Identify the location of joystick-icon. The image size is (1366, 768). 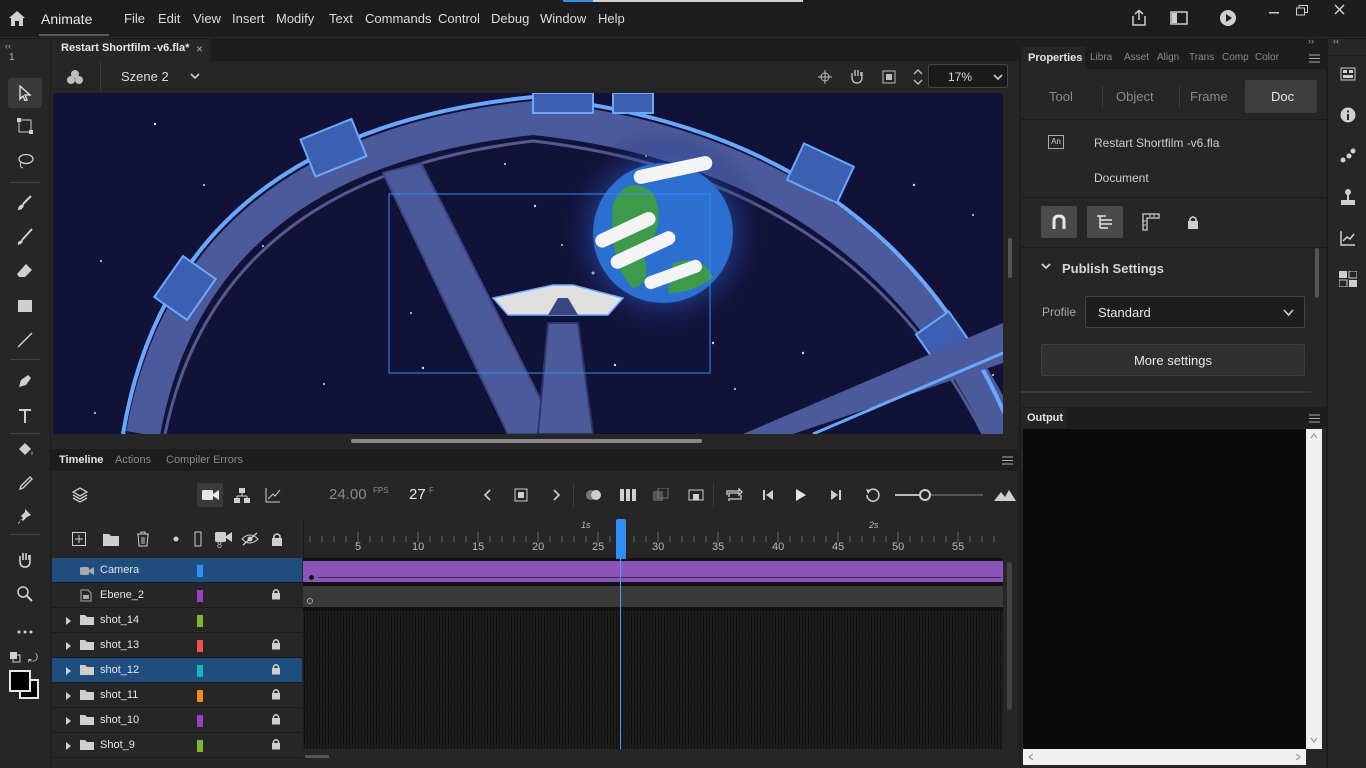
(1348, 197).